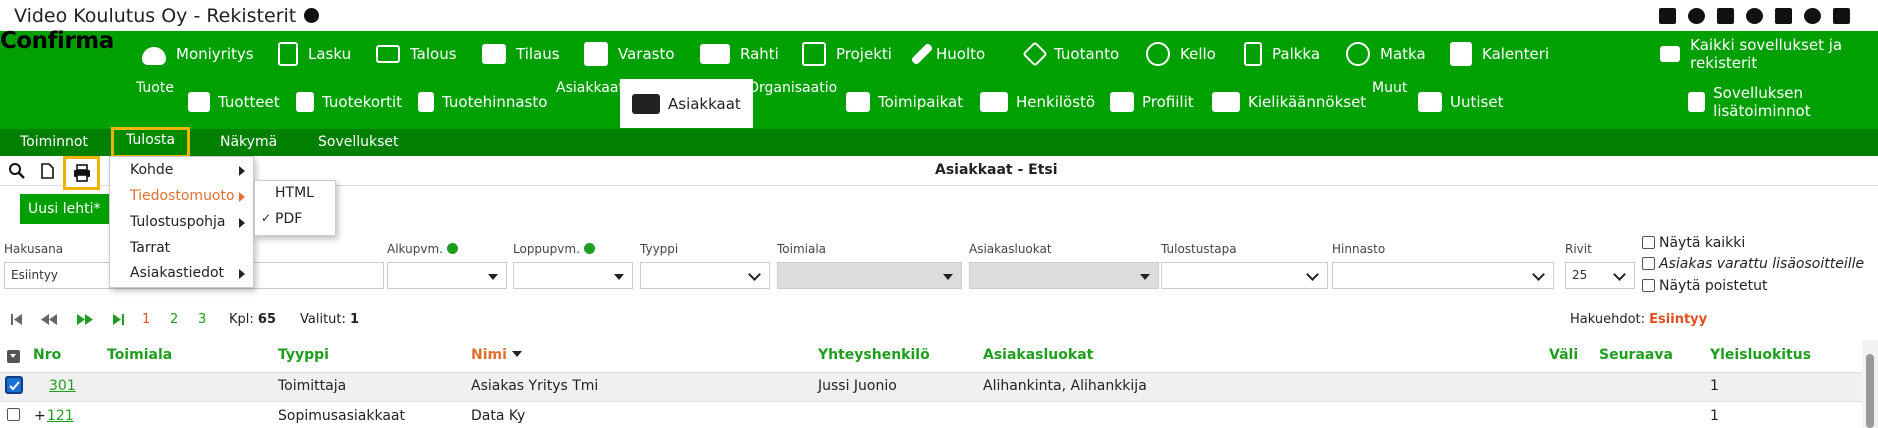 This screenshot has height=428, width=1878. What do you see at coordinates (1667, 16) in the screenshot?
I see `window-icon` at bounding box center [1667, 16].